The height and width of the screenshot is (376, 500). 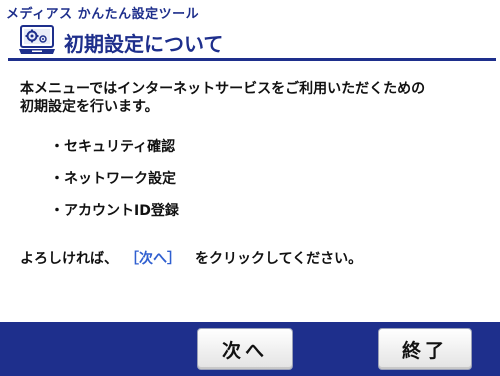 I want to click on next-button: 次へ, so click(x=245, y=349).